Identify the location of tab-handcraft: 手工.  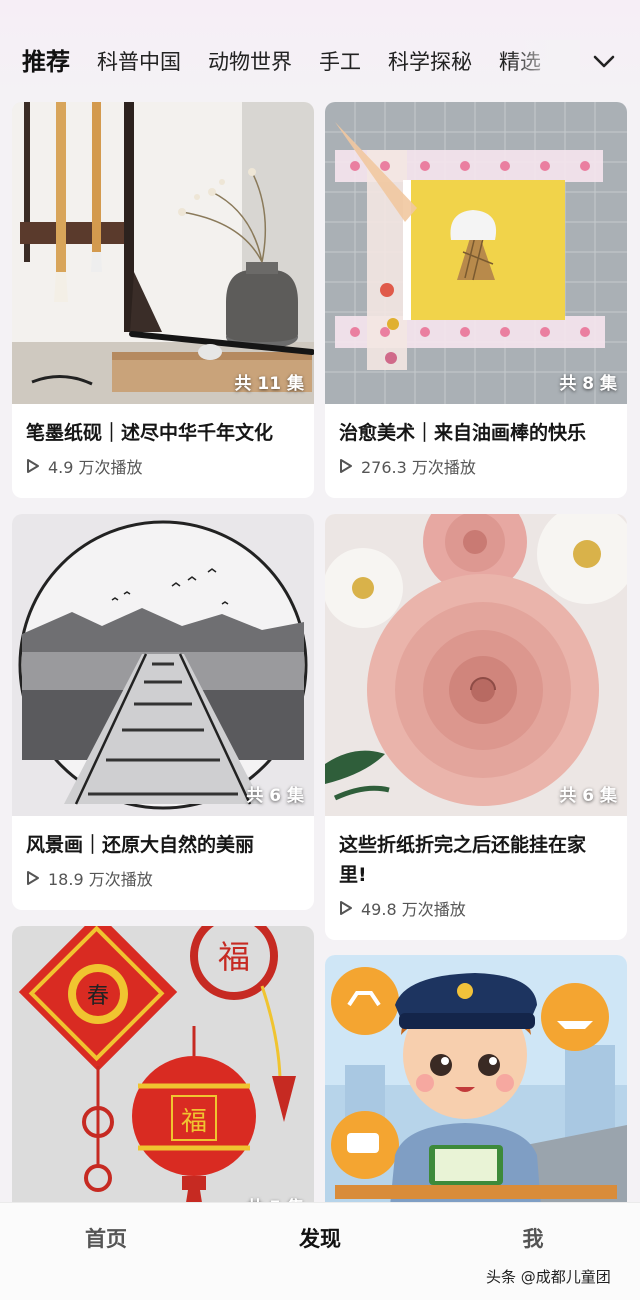
(340, 62).